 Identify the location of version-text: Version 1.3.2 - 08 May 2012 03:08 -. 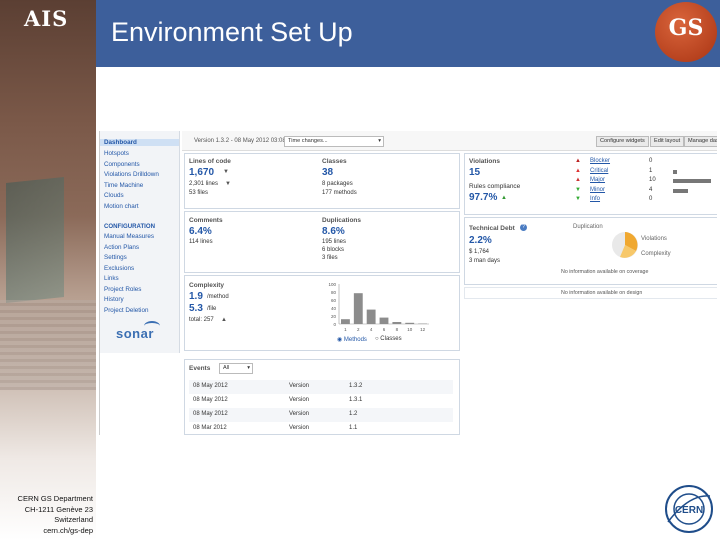
(242, 141).